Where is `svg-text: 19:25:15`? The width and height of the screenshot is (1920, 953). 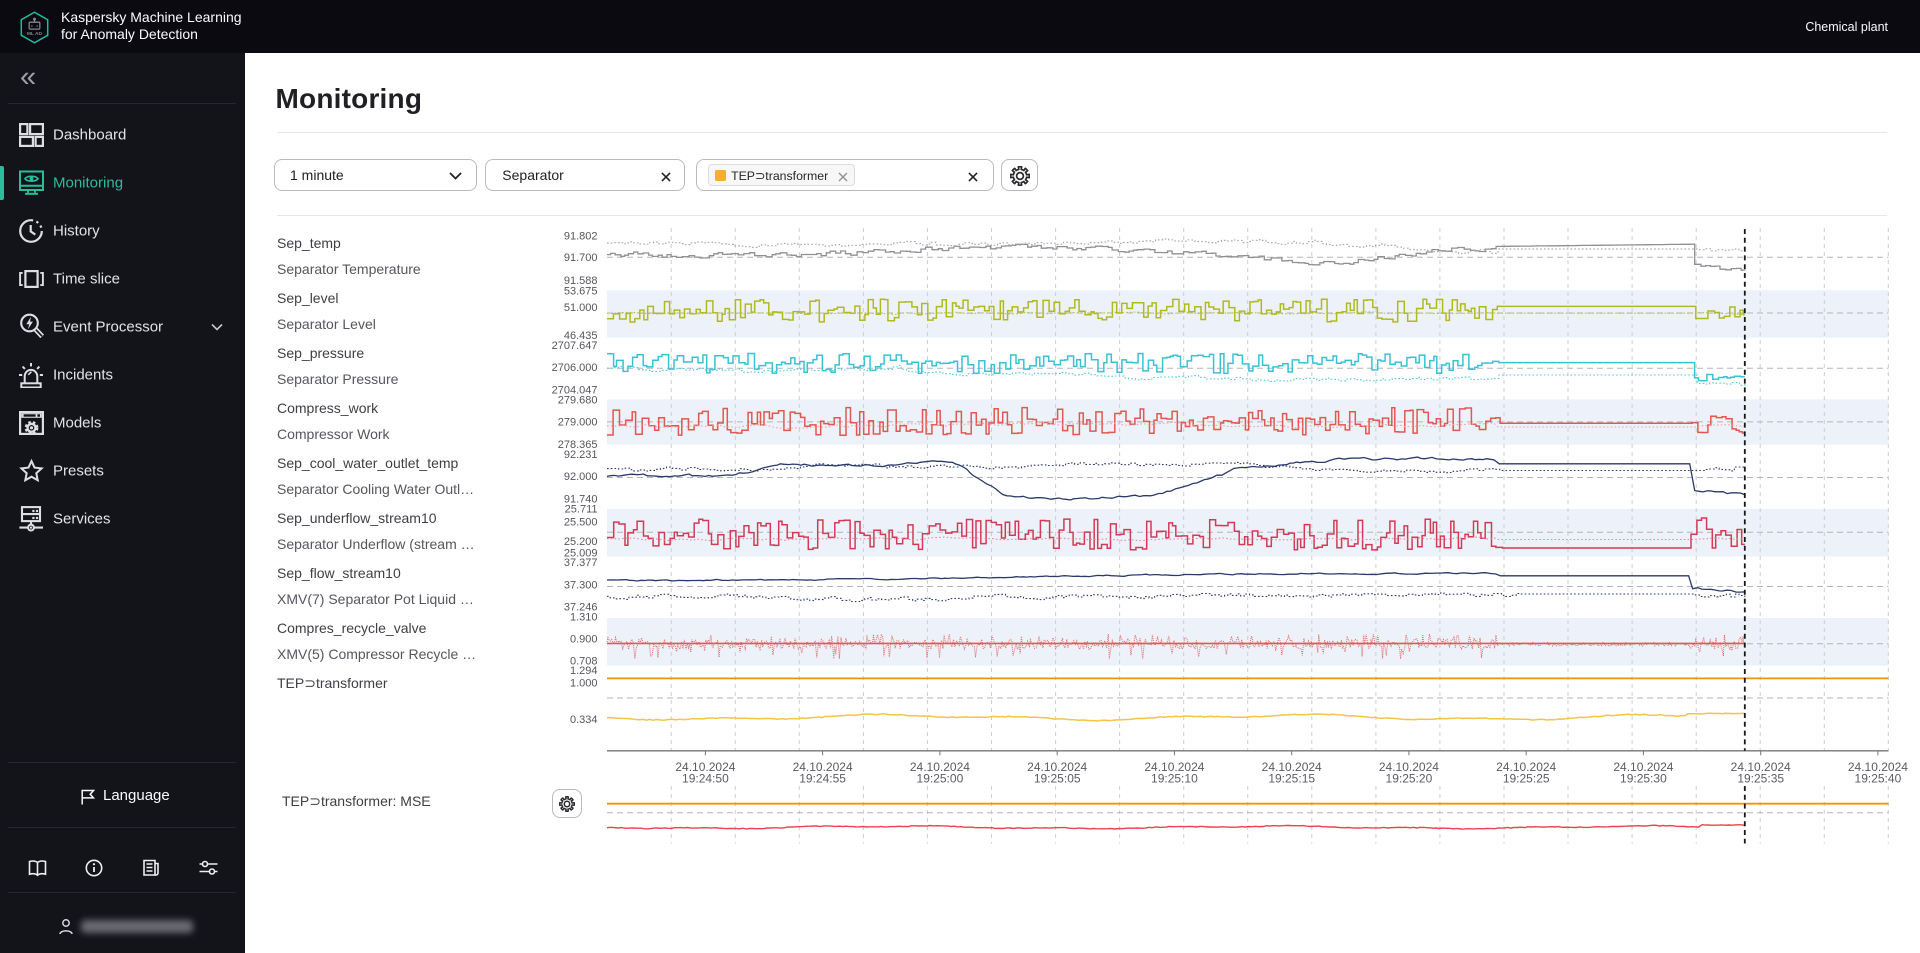
svg-text: 19:25:15 is located at coordinates (1291, 779).